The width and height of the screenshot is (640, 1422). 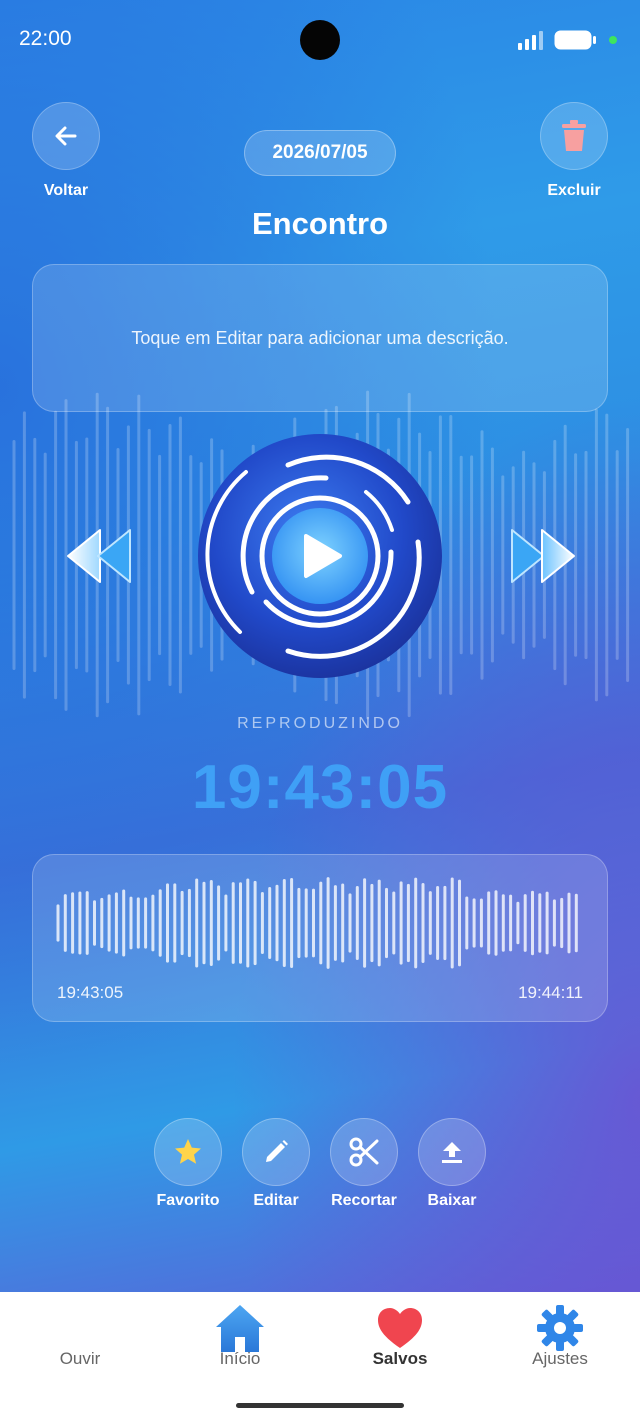 I want to click on battery-icon, so click(x=575, y=40).